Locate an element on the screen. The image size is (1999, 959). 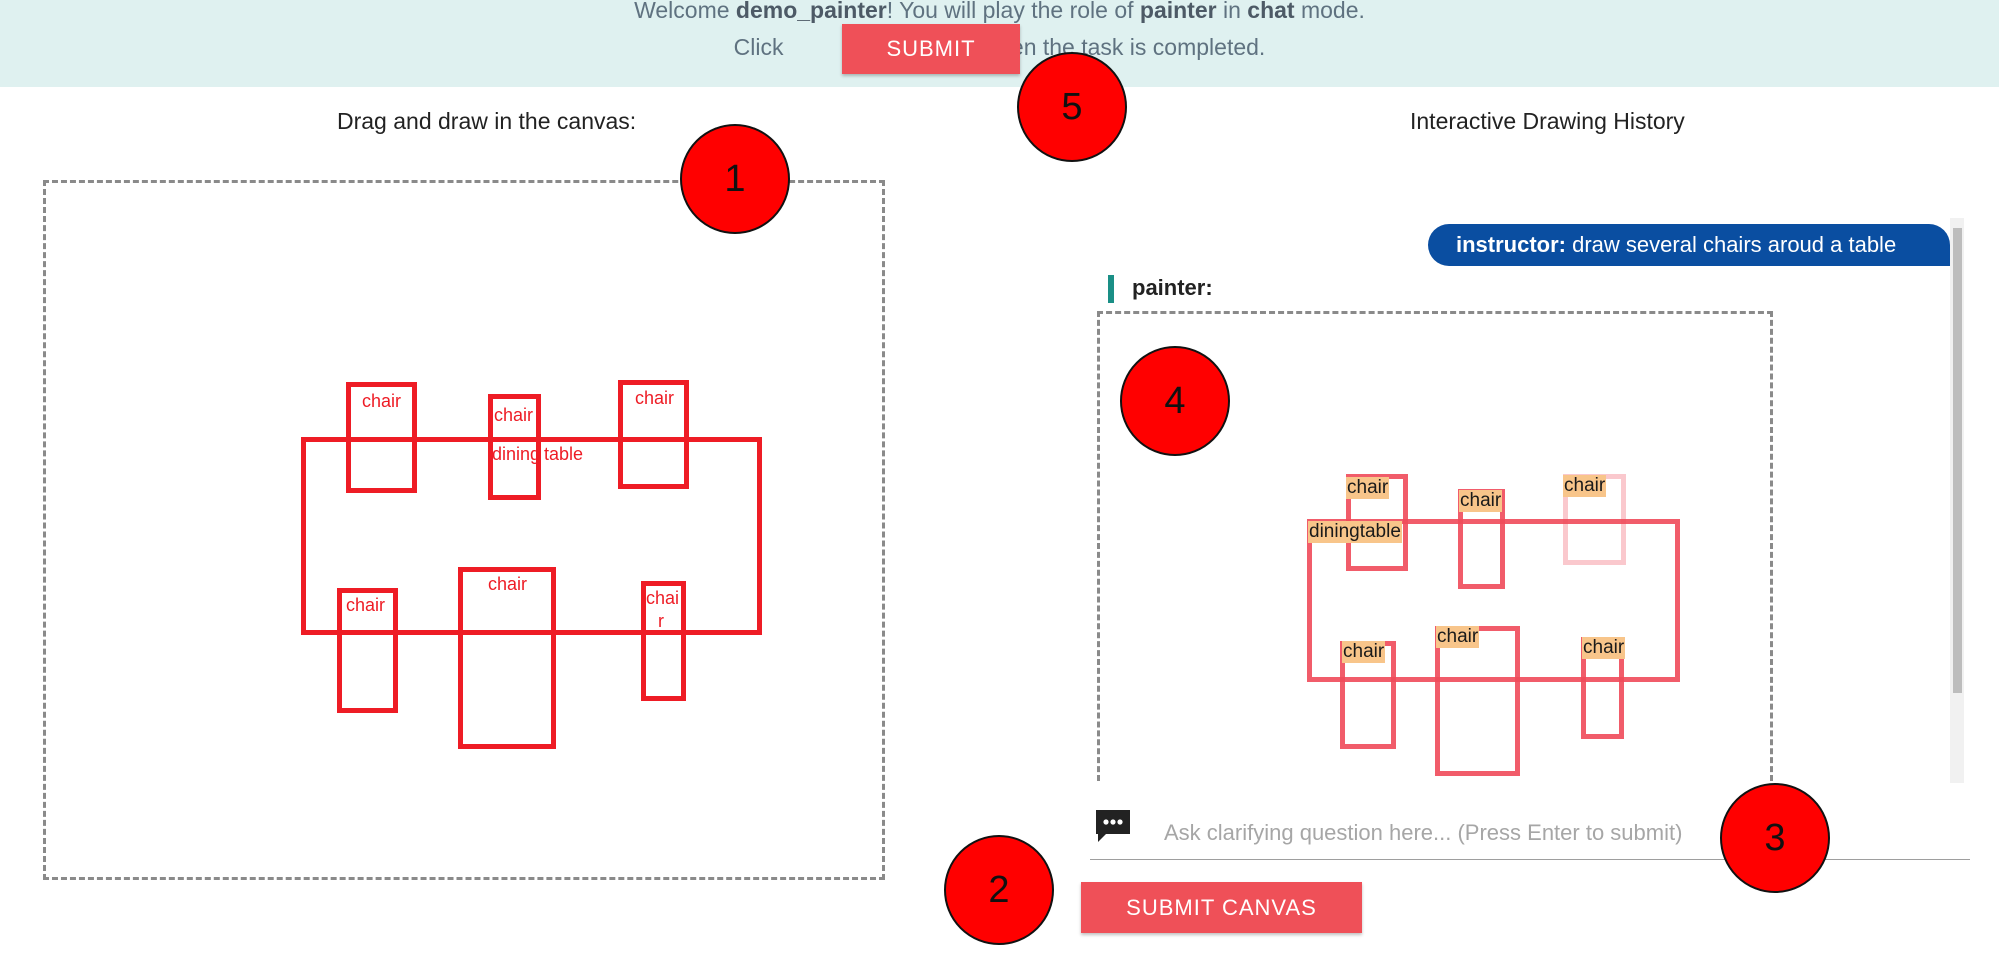
mode-prefix: in is located at coordinates (1232, 11).